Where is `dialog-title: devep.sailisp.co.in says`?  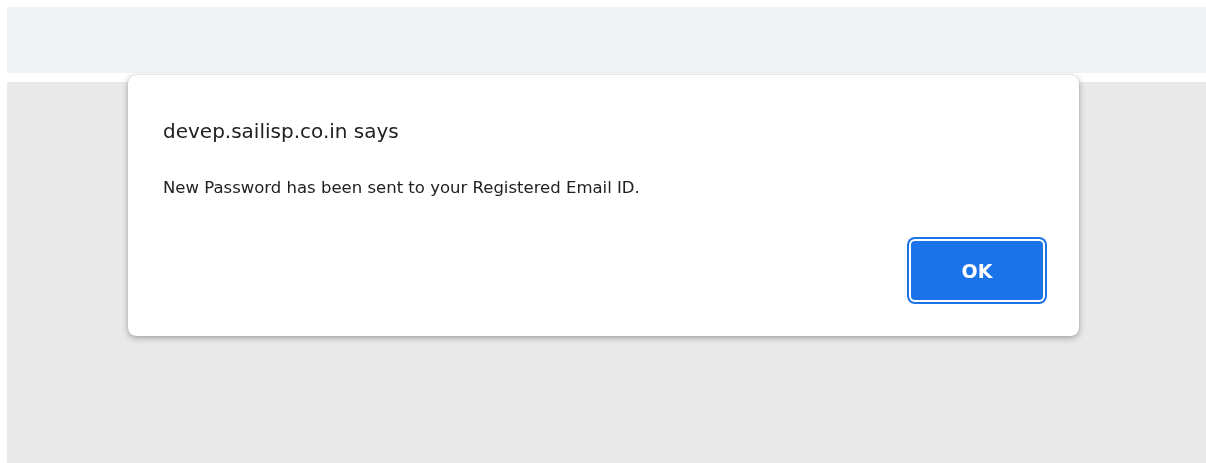
dialog-title: devep.sailisp.co.in says is located at coordinates (281, 131).